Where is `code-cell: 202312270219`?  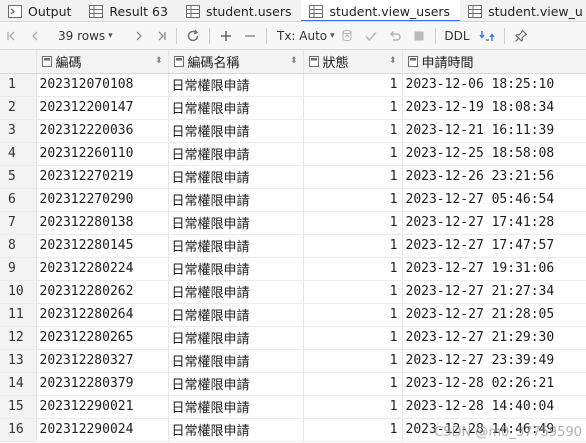
code-cell: 202312270219 is located at coordinates (102, 177).